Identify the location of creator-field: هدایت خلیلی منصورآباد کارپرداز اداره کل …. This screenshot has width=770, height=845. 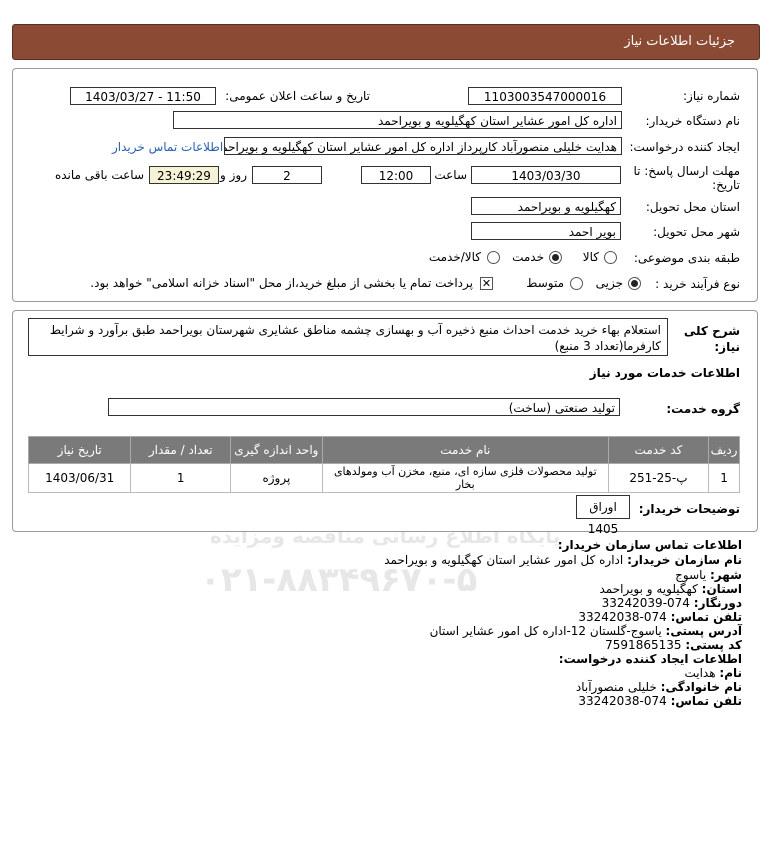
(423, 146).